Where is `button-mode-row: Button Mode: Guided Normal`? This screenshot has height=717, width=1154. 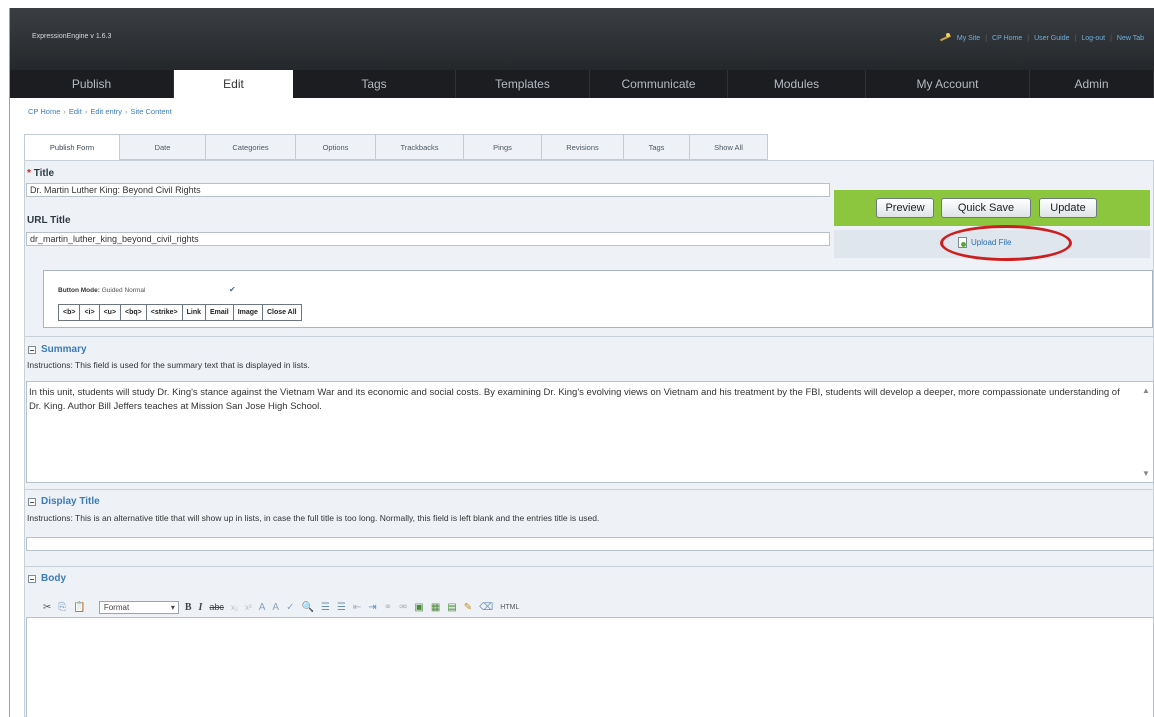 button-mode-row: Button Mode: Guided Normal is located at coordinates (101, 290).